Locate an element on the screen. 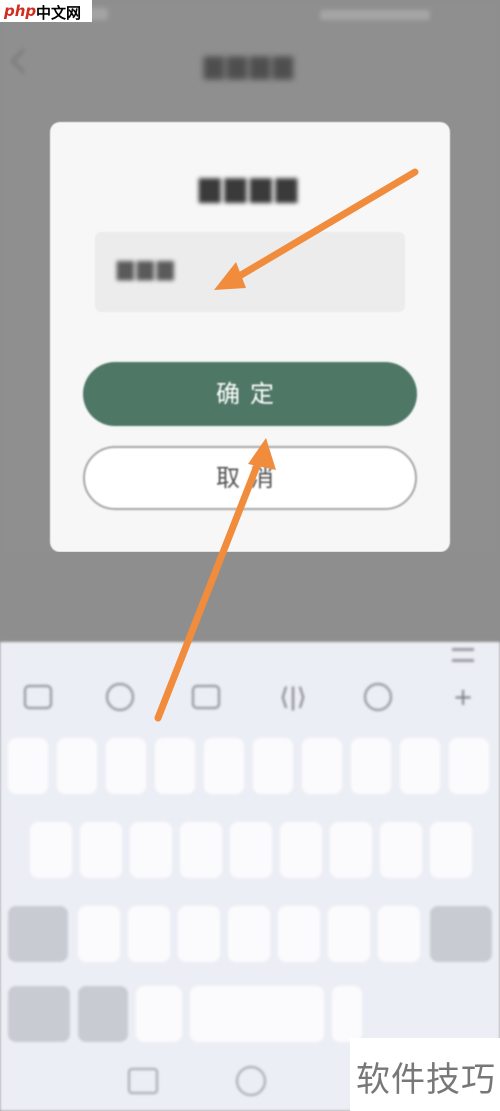 The image size is (500, 1111). more-icon: + is located at coordinates (463, 697).